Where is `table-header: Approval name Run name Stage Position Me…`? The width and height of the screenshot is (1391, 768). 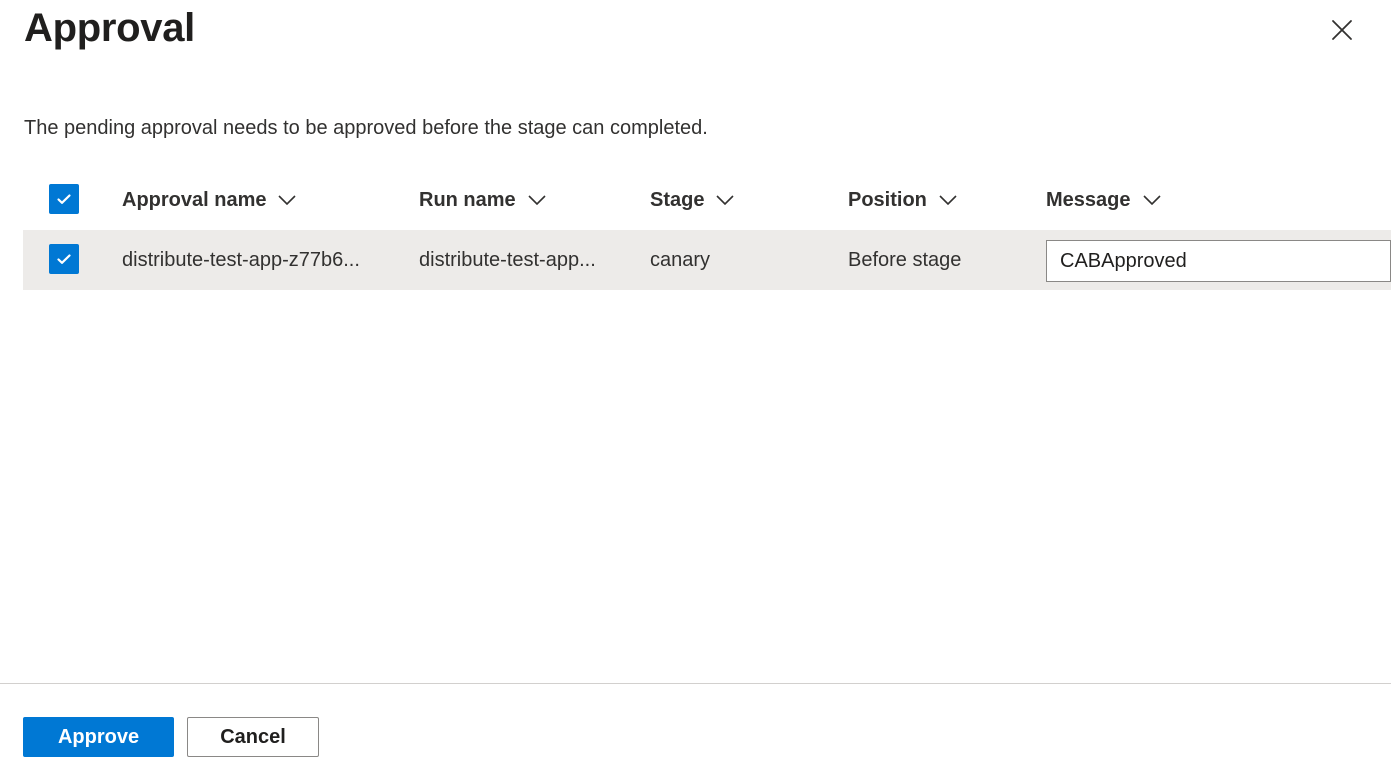
table-header: Approval name Run name Stage Position Me… is located at coordinates (707, 200).